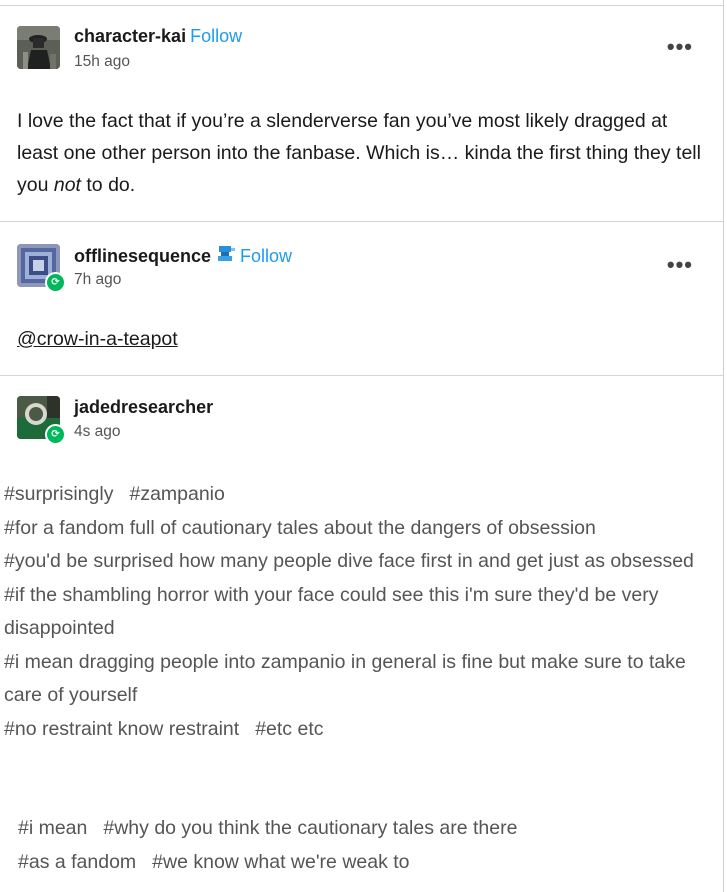  What do you see at coordinates (102, 62) in the screenshot?
I see `post-timestamp: 15h ago` at bounding box center [102, 62].